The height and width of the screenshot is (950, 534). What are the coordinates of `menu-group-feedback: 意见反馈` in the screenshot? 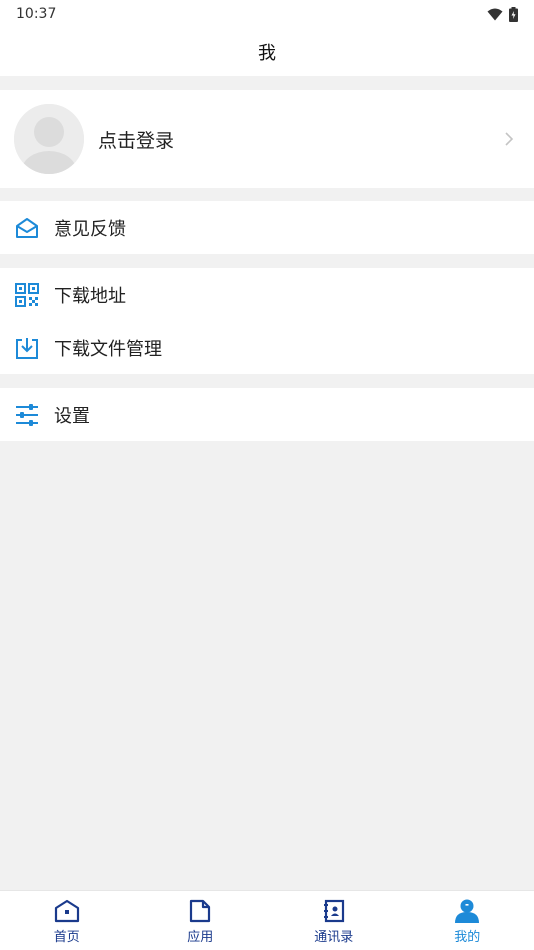 It's located at (267, 227).